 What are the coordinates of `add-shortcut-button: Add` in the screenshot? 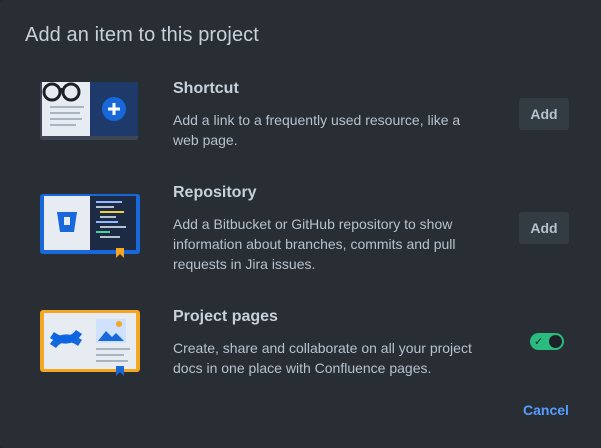 It's located at (544, 114).